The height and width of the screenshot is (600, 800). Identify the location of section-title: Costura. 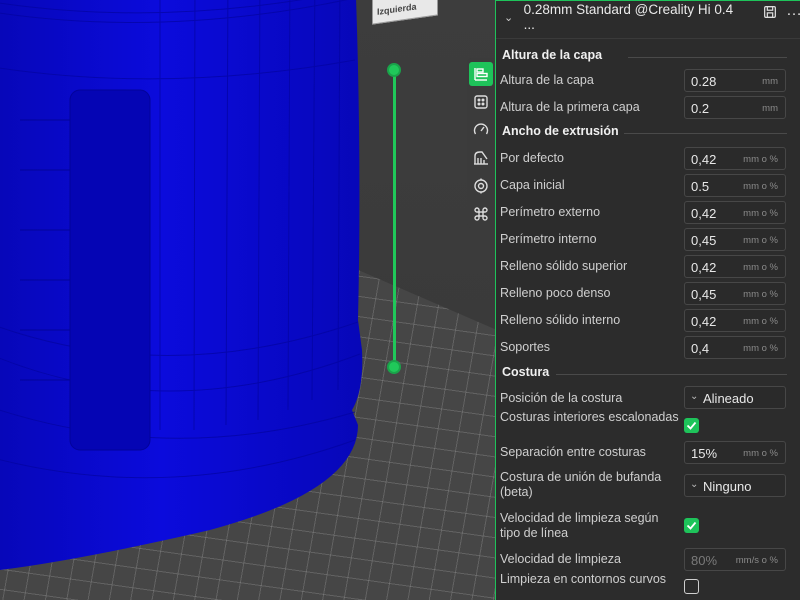
(526, 372).